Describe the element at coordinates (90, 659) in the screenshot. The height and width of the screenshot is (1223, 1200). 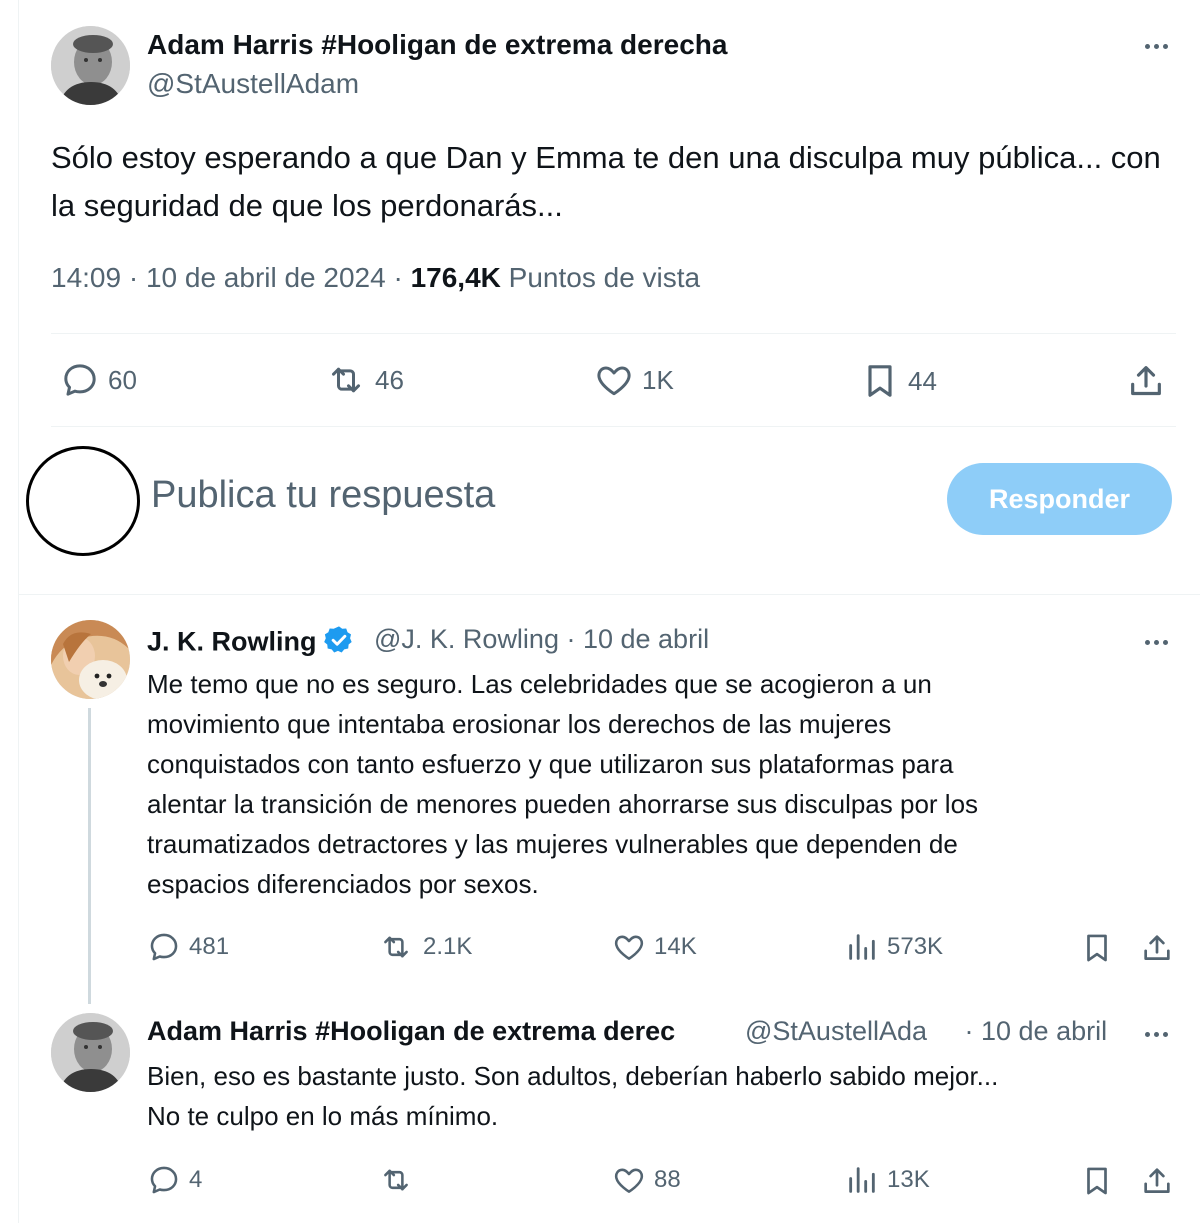
I see `reply1-author-avatar` at that location.